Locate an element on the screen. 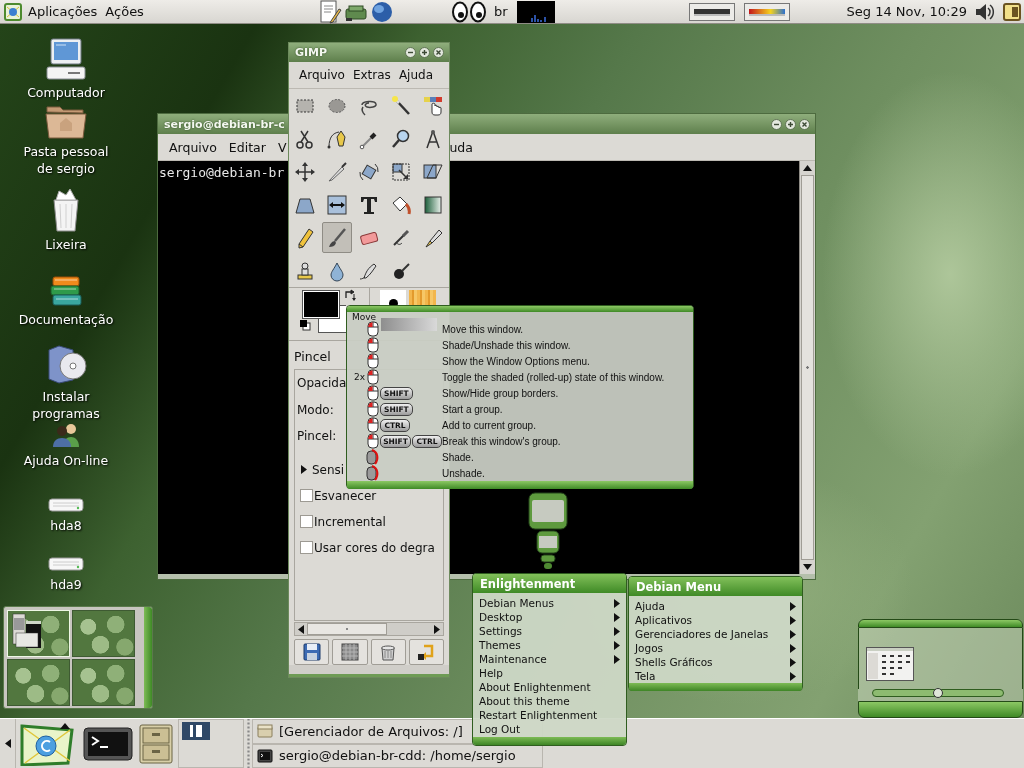  delete-button is located at coordinates (388, 652).